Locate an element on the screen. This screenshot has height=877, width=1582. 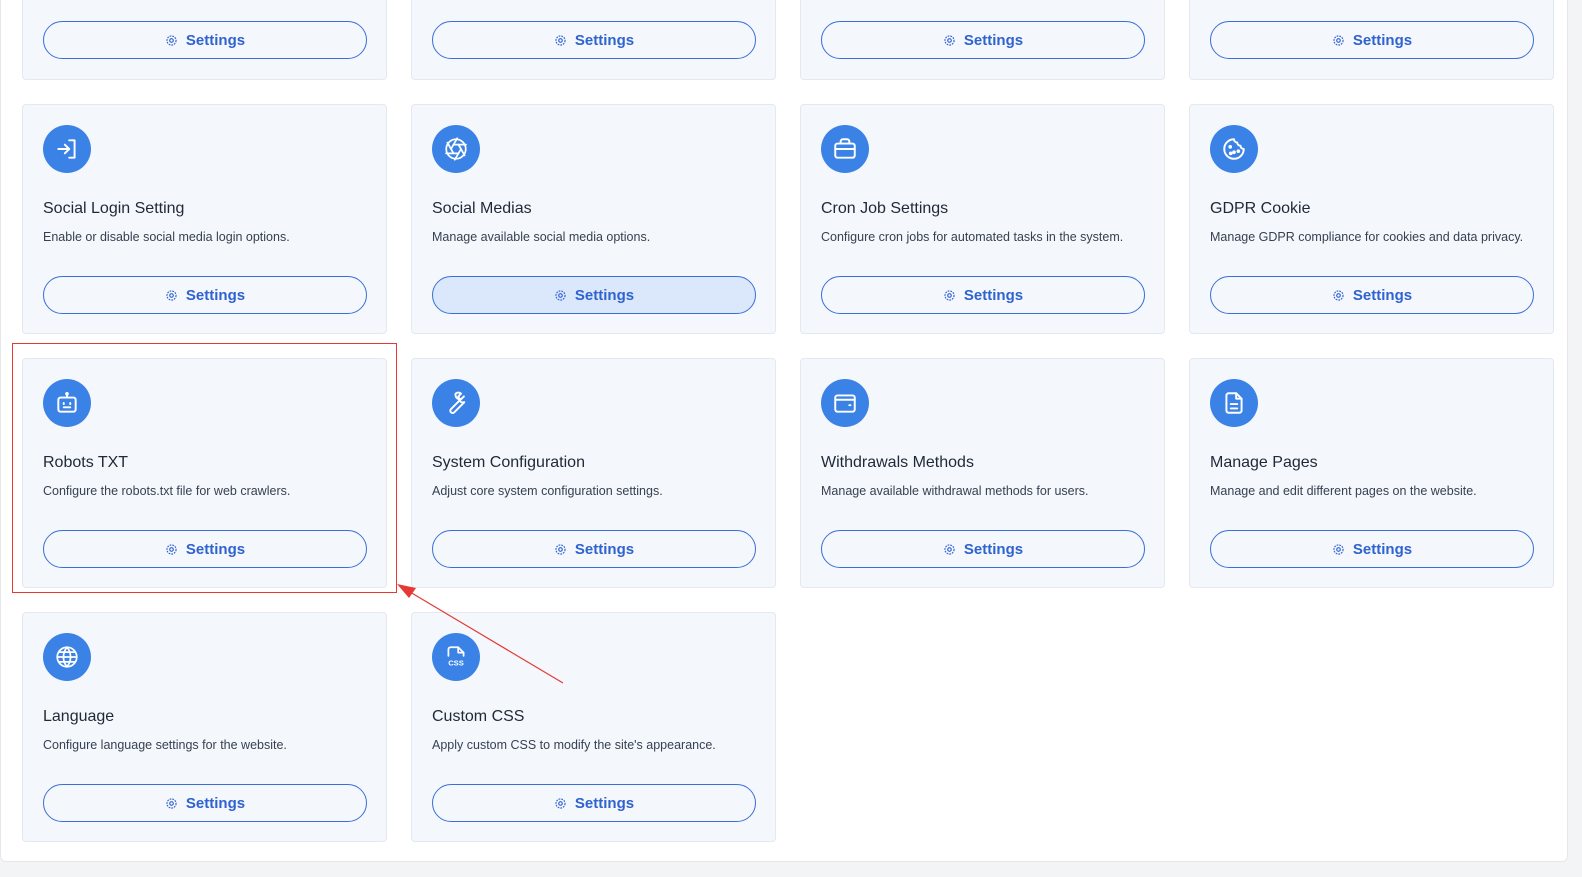
cookie-icon is located at coordinates (1234, 149).